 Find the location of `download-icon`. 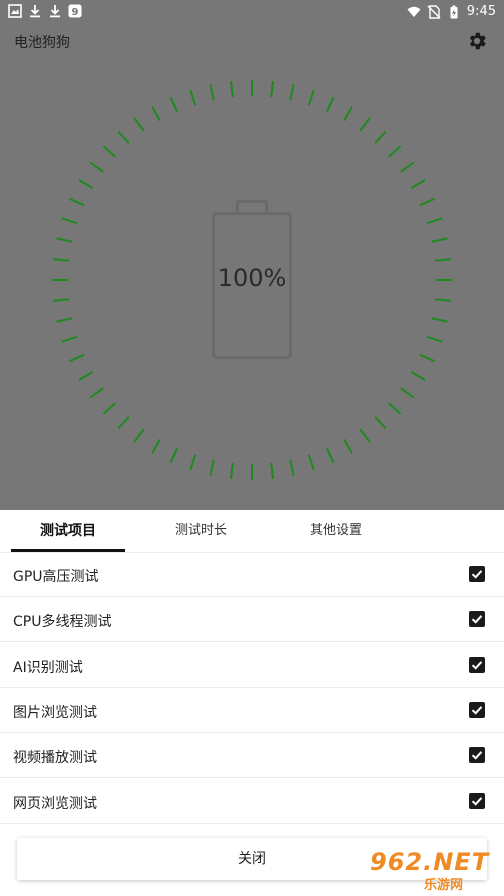

download-icon is located at coordinates (55, 11).